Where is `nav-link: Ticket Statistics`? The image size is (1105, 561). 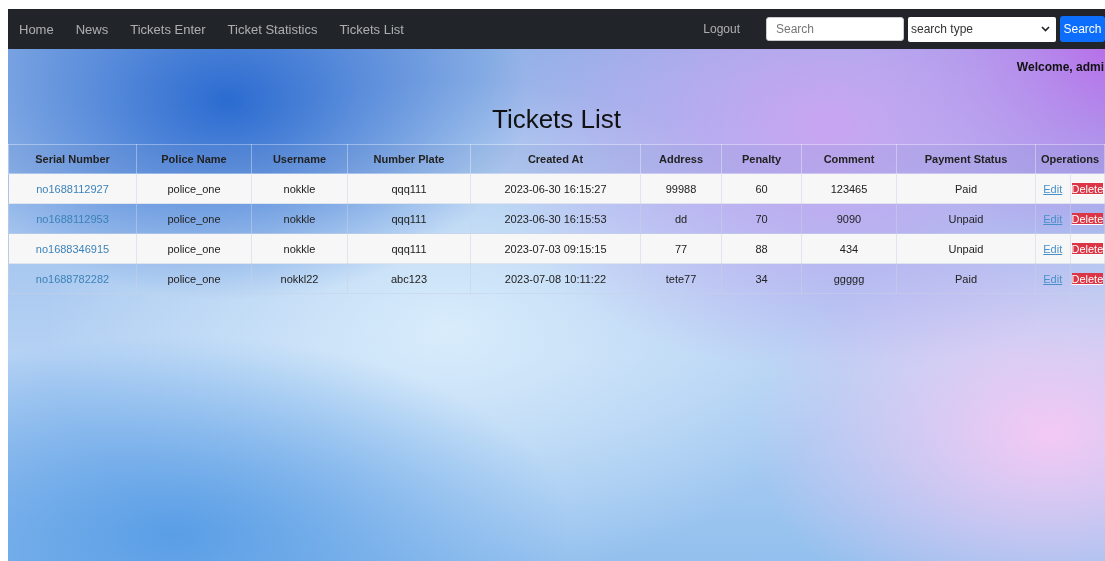 nav-link: Ticket Statistics is located at coordinates (272, 29).